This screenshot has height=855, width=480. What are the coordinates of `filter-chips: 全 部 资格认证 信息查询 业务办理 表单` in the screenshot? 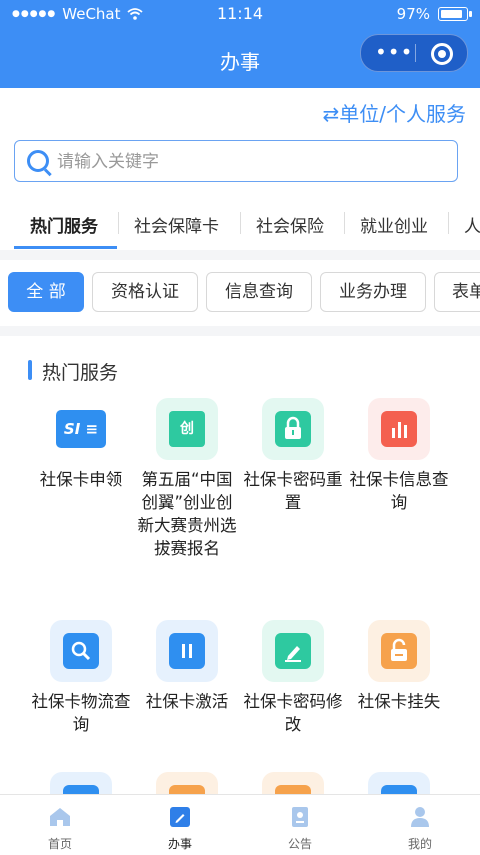 It's located at (240, 293).